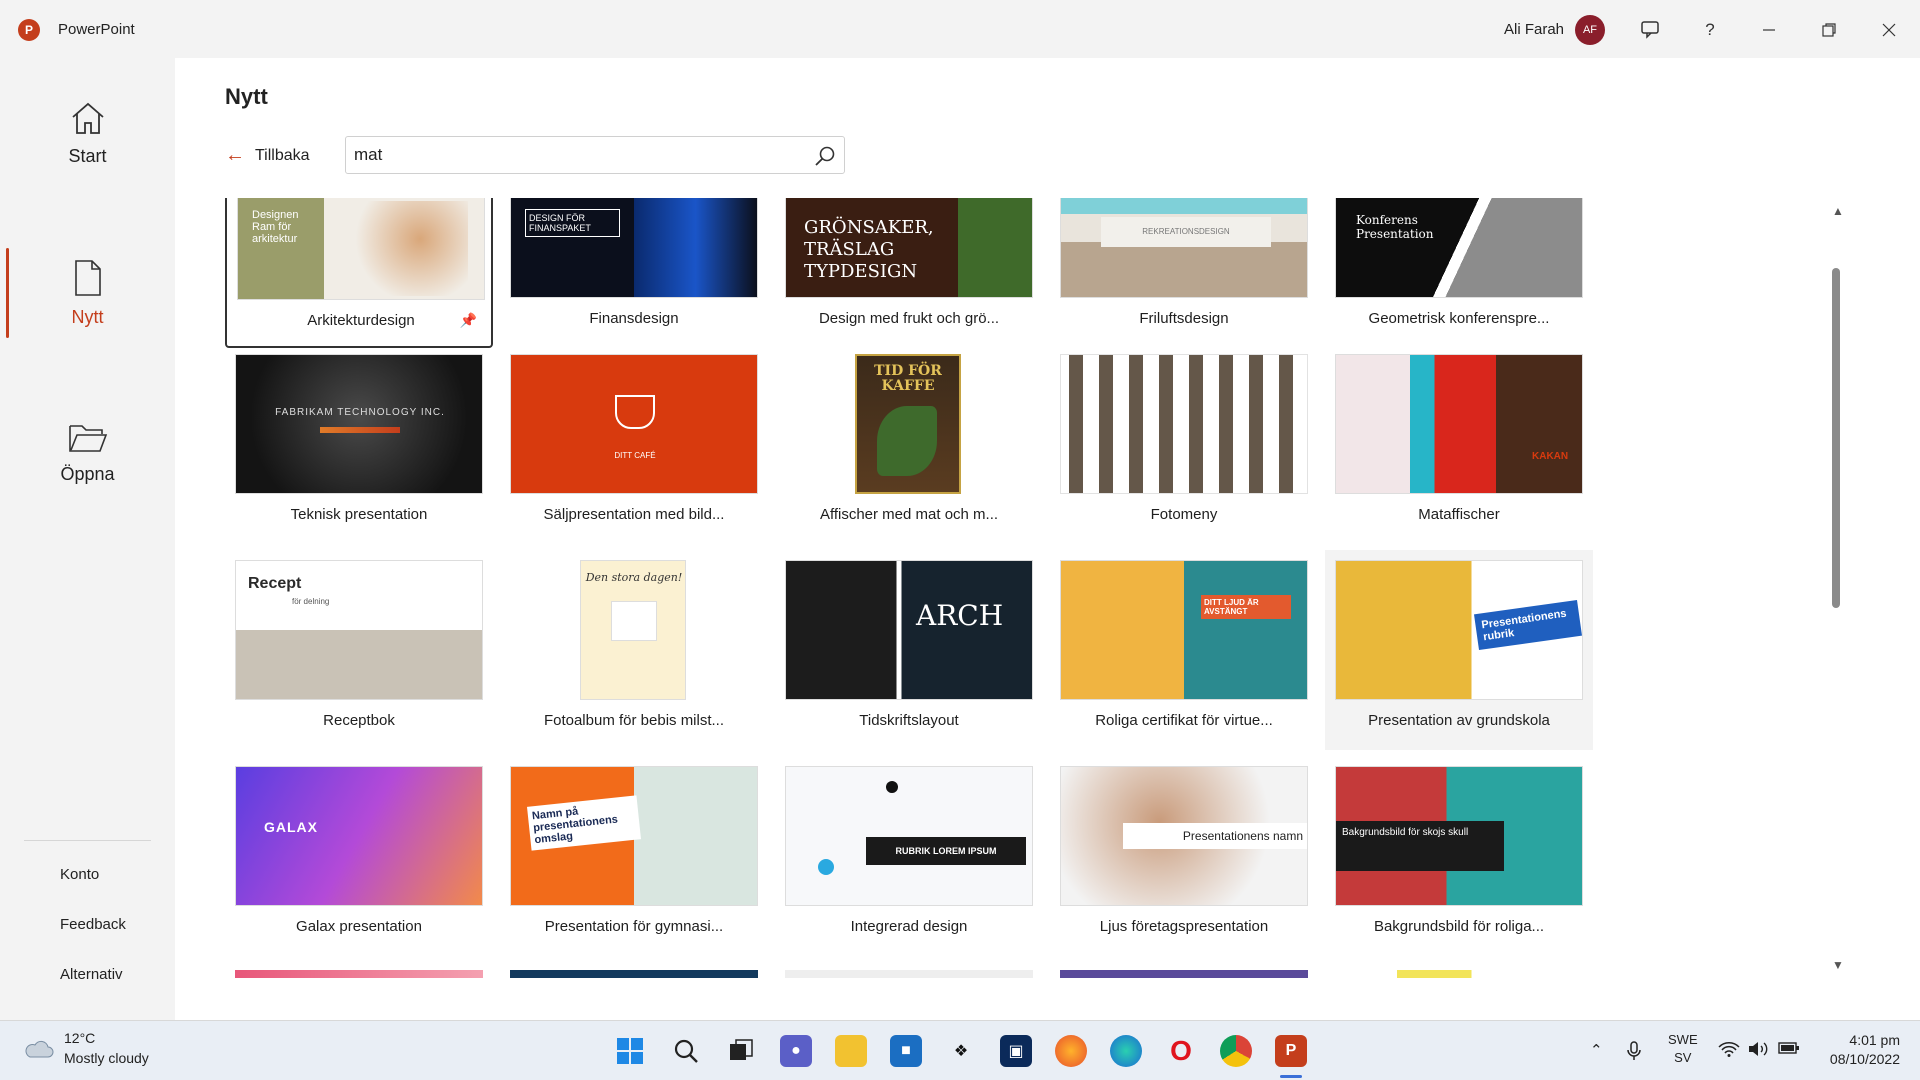  I want to click on task-view-icon, so click(741, 1051).